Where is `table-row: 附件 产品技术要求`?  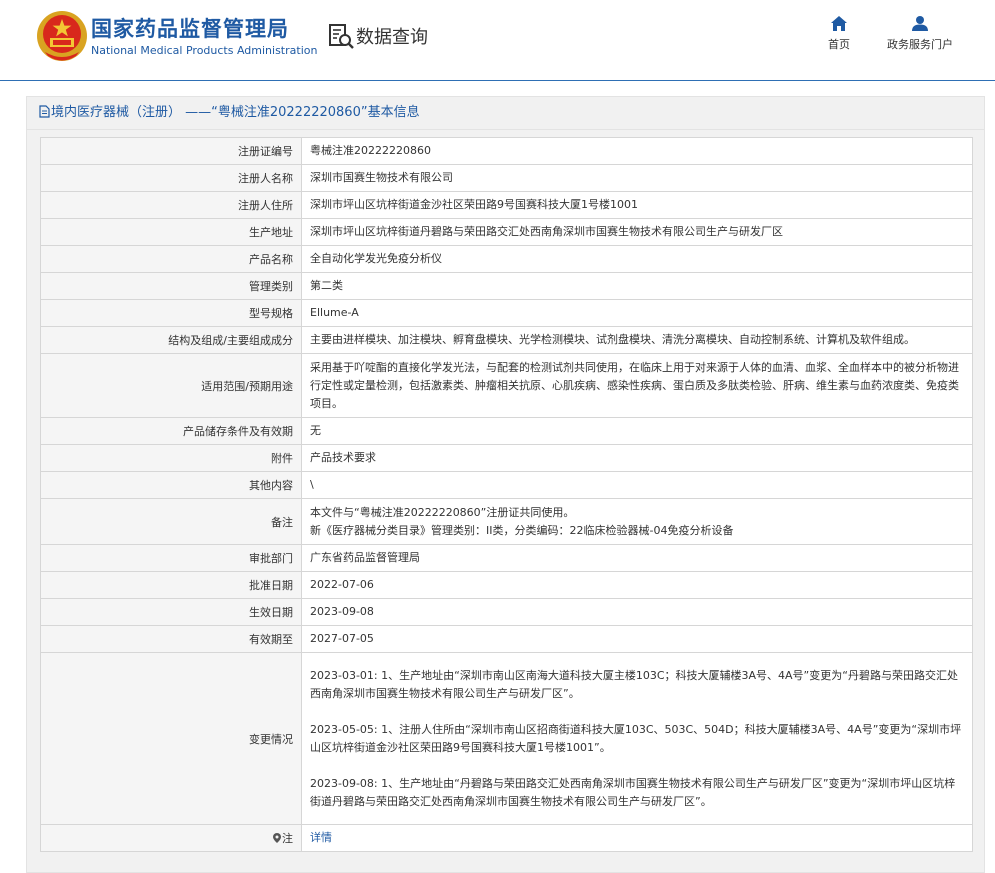
table-row: 附件 产品技术要求 is located at coordinates (506, 458).